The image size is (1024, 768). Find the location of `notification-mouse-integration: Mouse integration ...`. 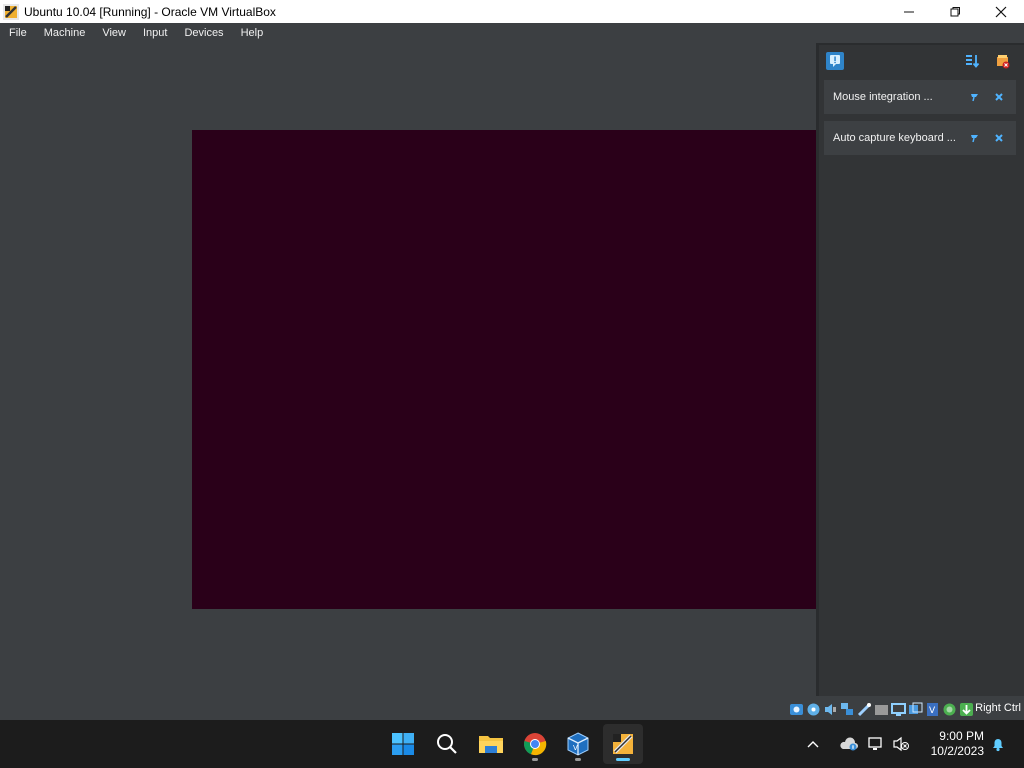

notification-mouse-integration: Mouse integration ... is located at coordinates (920, 97).